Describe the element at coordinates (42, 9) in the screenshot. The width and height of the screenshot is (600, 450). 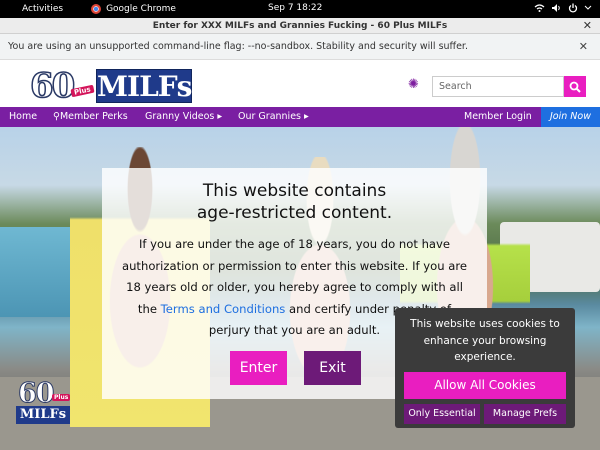
I see `activities-button: Activities` at that location.